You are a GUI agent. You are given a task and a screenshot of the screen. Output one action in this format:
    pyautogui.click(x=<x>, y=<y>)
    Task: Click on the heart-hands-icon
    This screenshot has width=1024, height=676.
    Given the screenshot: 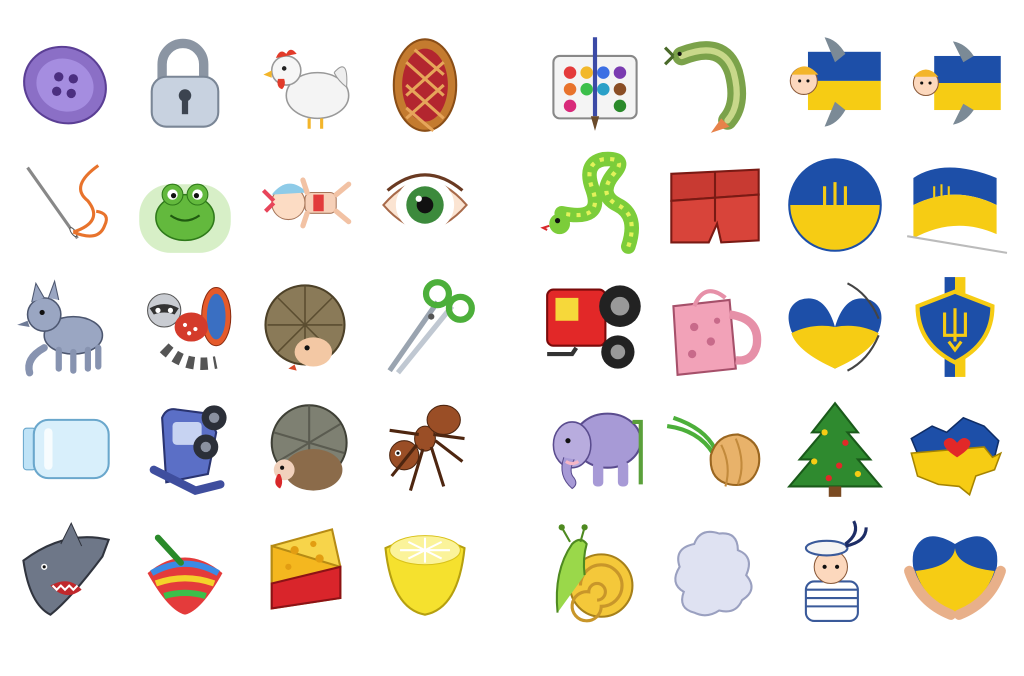 What is the action you would take?
    pyautogui.click(x=835, y=327)
    